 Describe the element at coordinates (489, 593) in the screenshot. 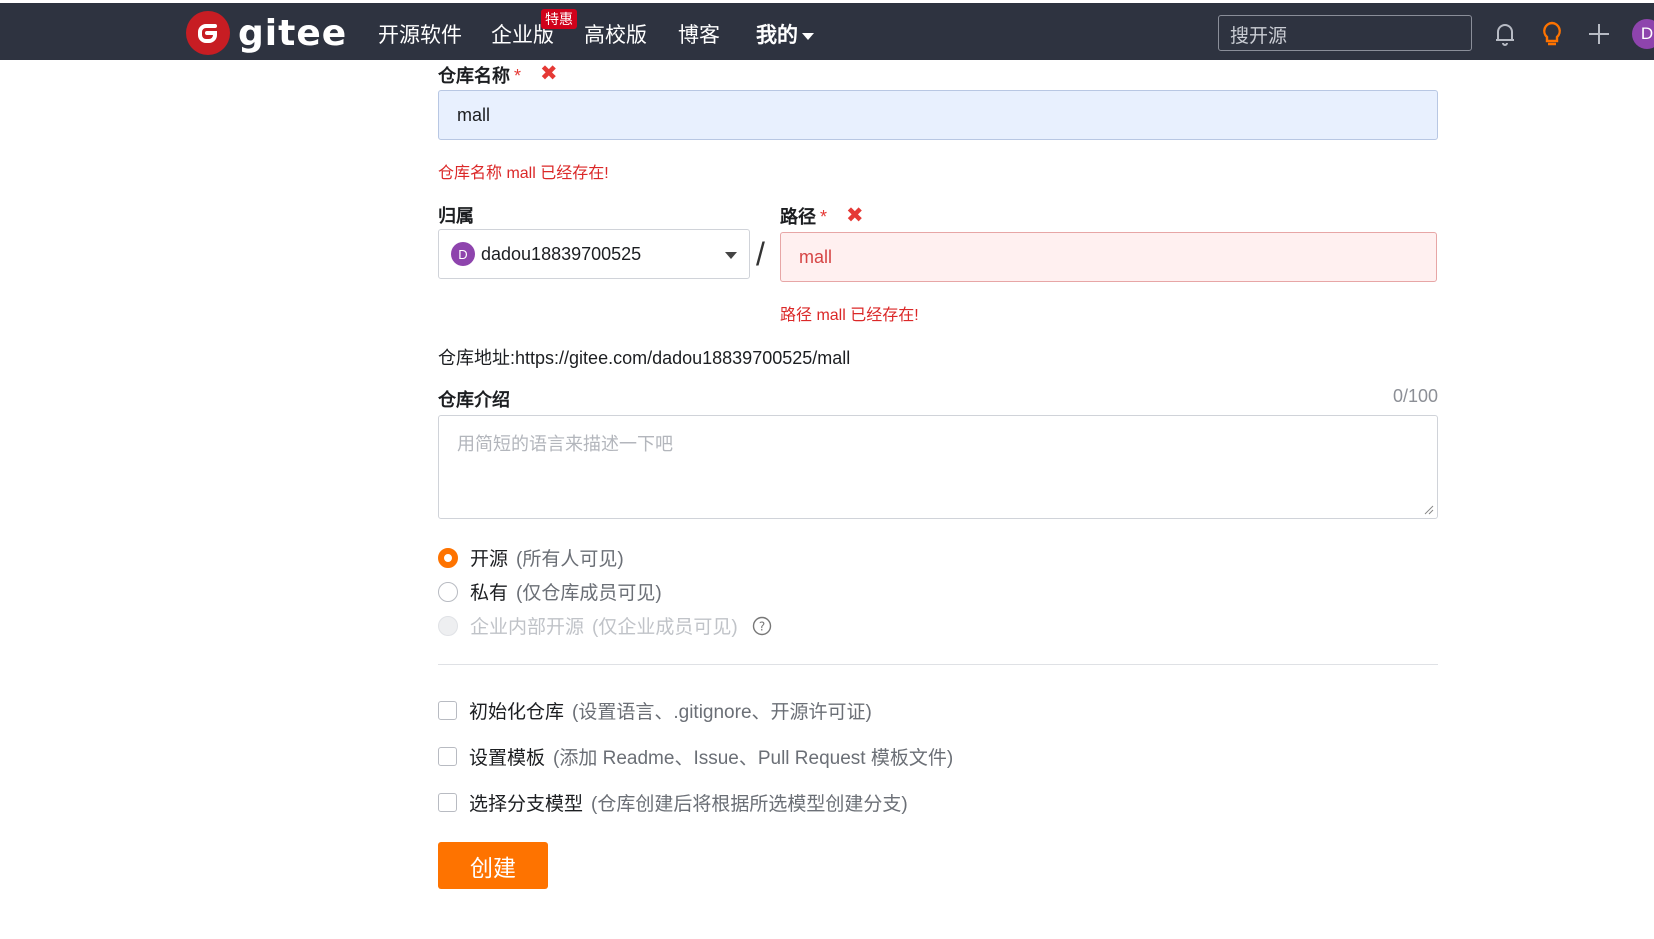

I see `radio-label: 私有` at that location.